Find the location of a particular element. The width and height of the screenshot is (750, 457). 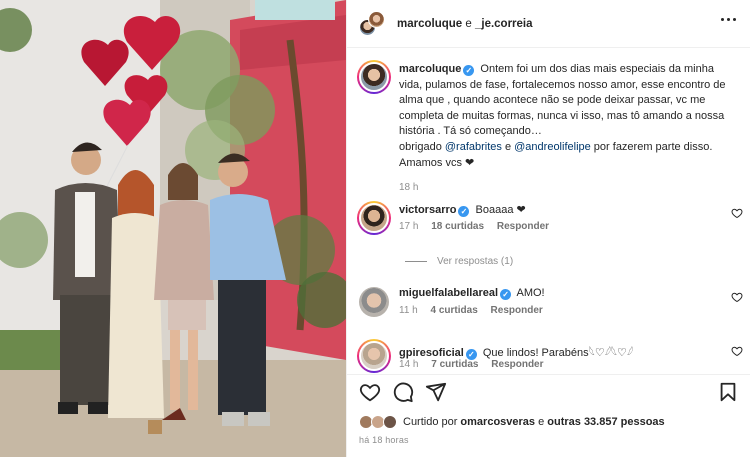

collab-avatars is located at coordinates (372, 23).